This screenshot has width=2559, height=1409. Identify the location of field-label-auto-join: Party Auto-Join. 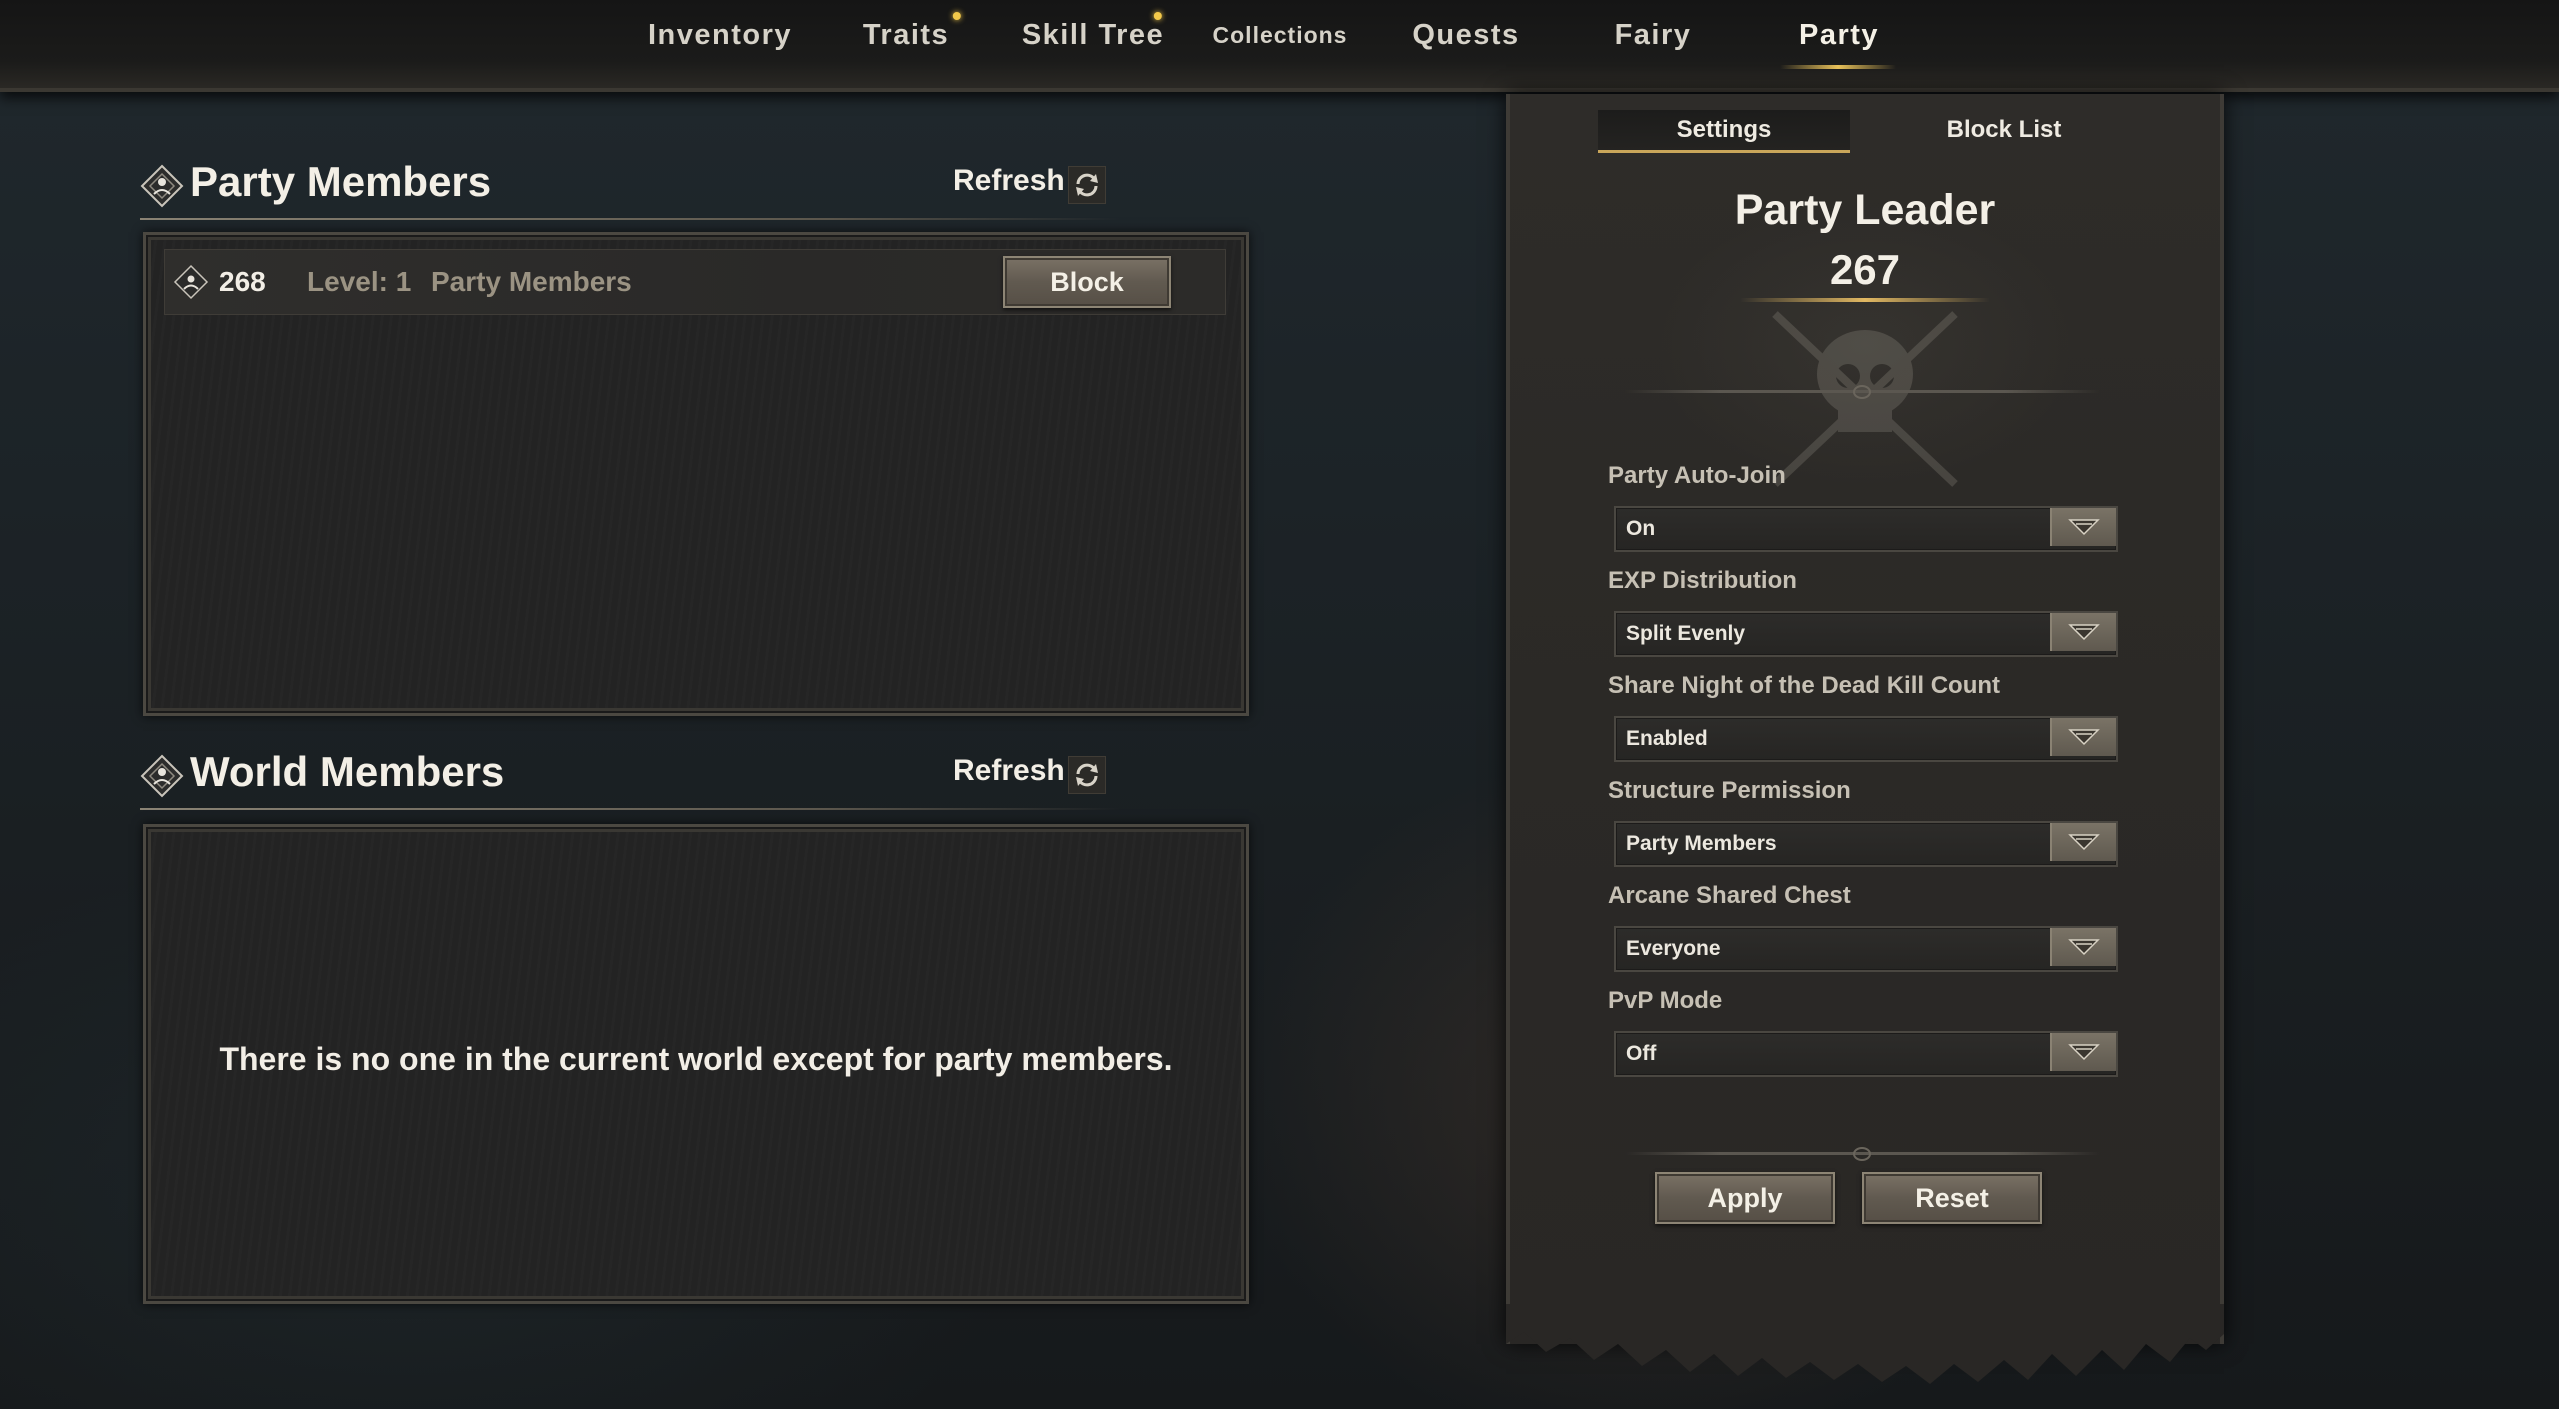
(1697, 475).